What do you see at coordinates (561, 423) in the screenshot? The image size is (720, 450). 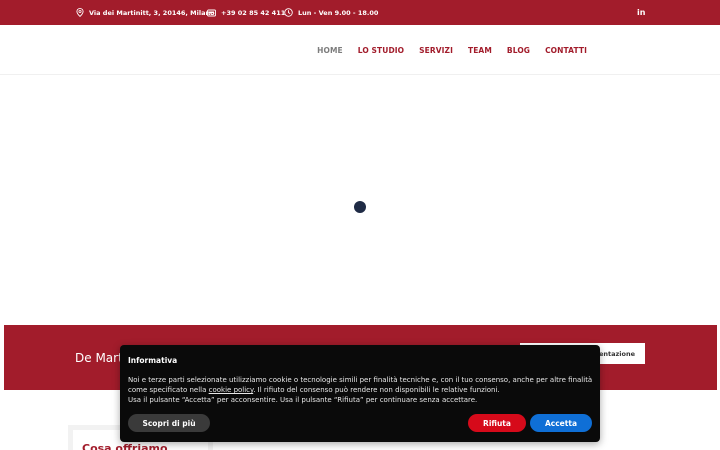 I see `accept-button: Accetta` at bounding box center [561, 423].